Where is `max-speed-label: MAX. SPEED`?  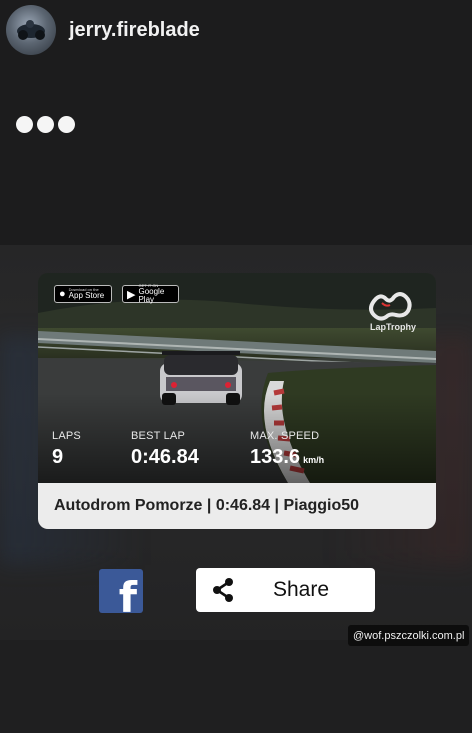
max-speed-label: MAX. SPEED is located at coordinates (285, 436).